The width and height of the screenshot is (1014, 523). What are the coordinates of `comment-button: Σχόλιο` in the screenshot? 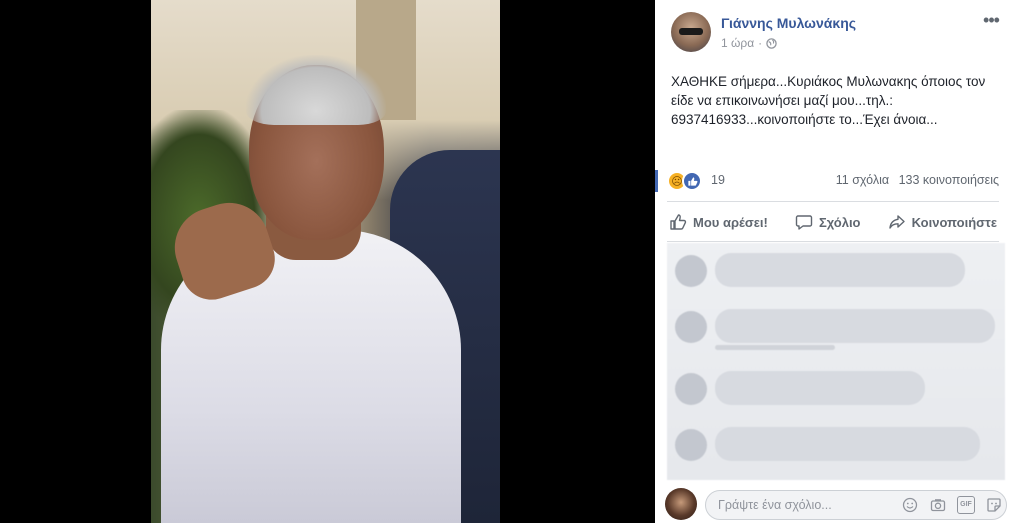 It's located at (828, 222).